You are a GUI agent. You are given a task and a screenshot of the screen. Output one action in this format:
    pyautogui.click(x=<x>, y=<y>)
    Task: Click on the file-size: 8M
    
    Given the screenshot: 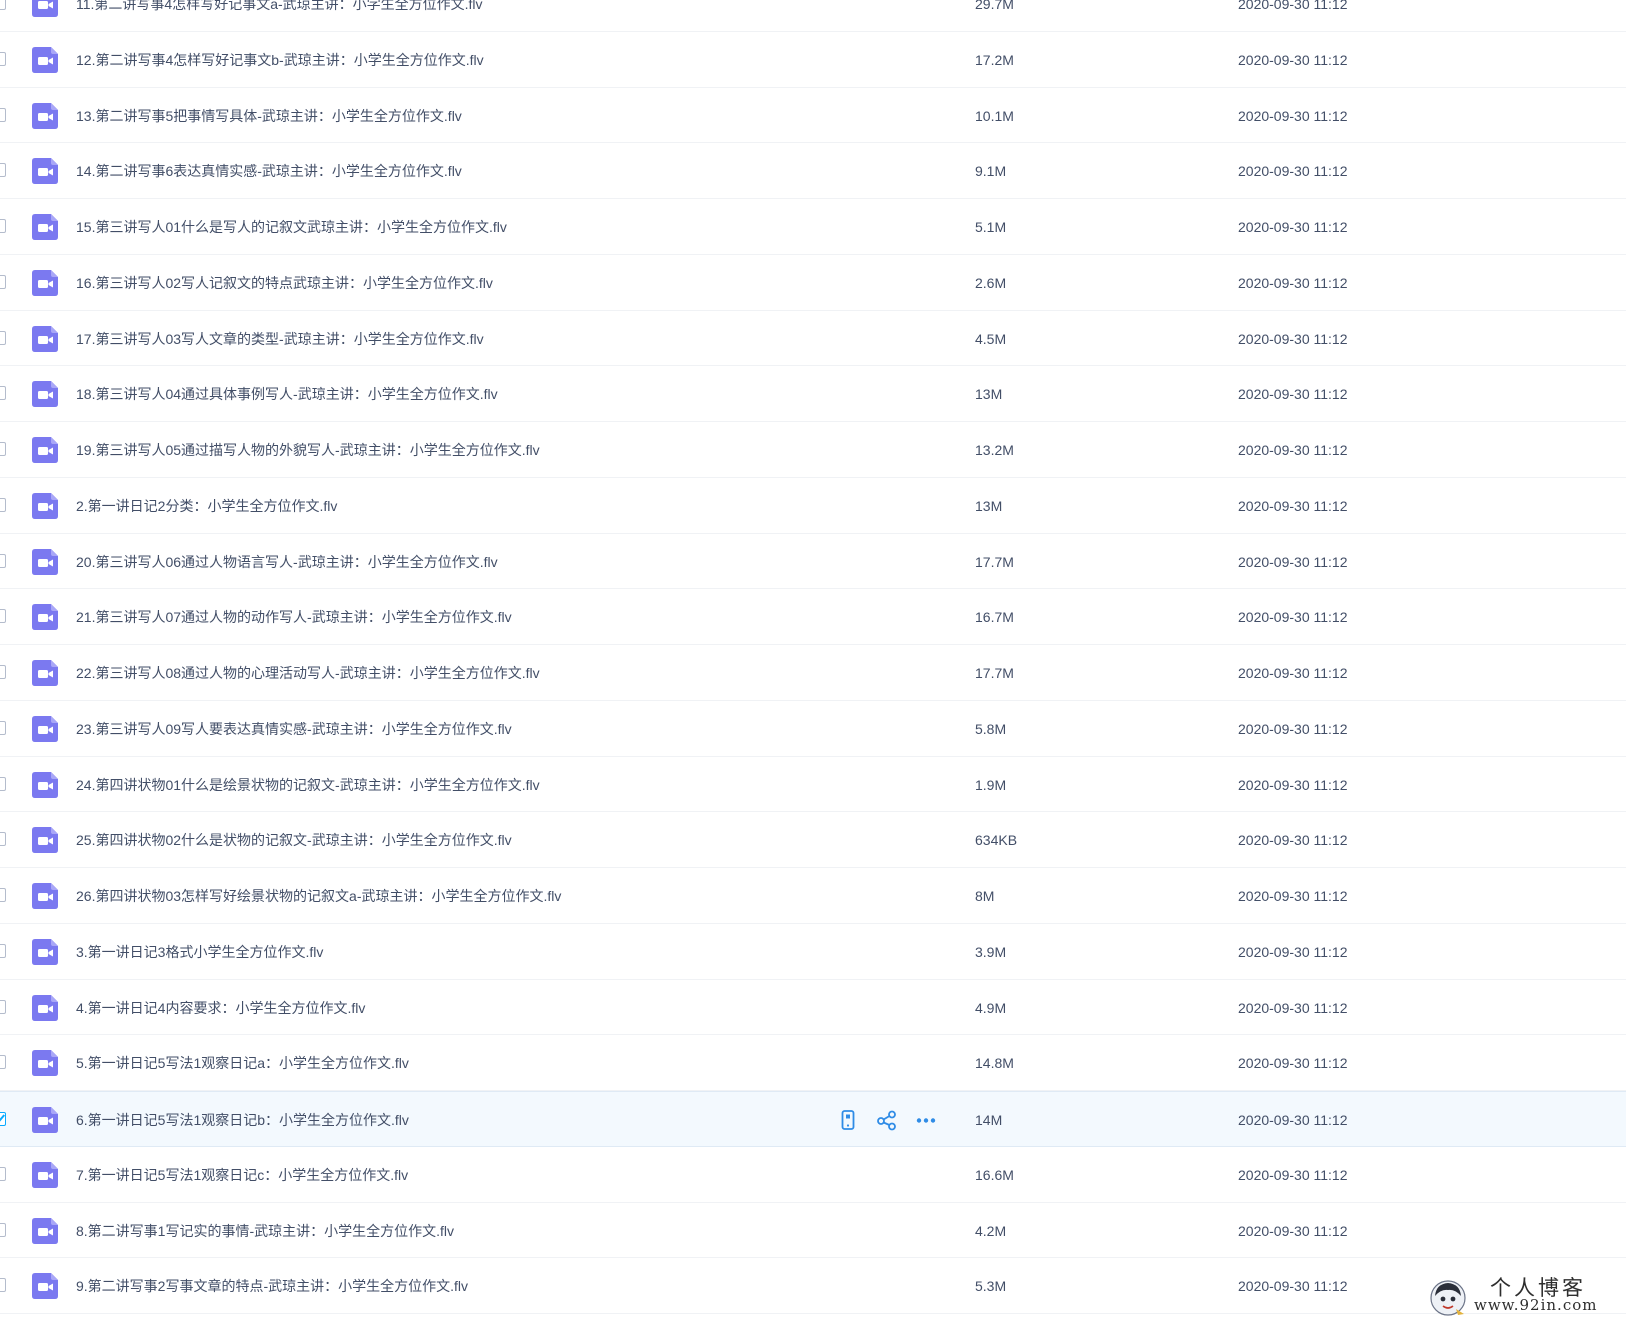 What is the action you would take?
    pyautogui.click(x=985, y=896)
    